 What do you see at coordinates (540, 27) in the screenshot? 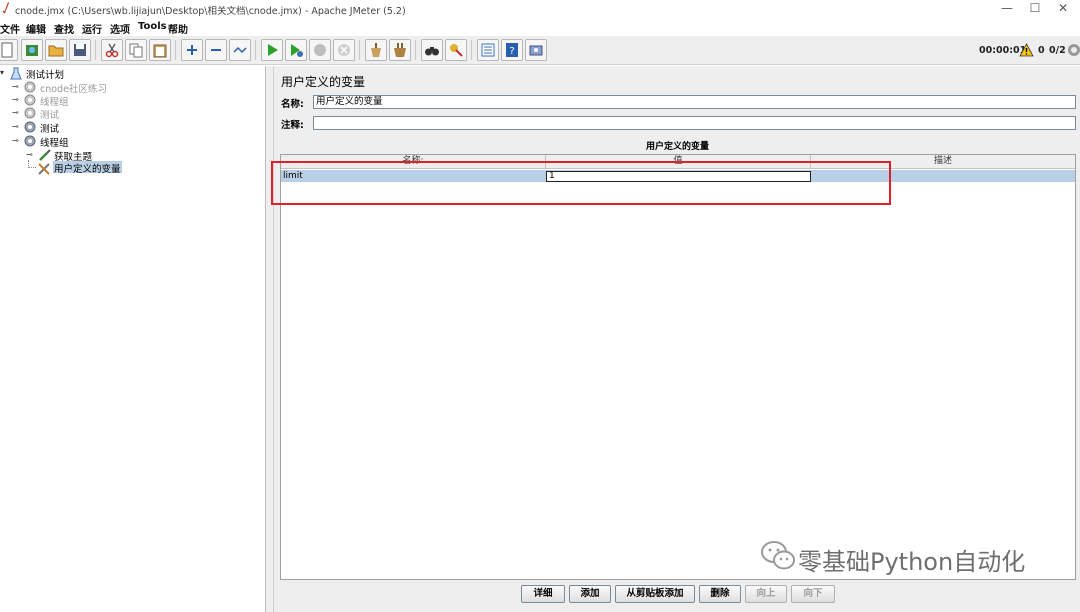
I see `menu-bar: 文件 编辑 查找 运行 选项 Tools 帮助` at bounding box center [540, 27].